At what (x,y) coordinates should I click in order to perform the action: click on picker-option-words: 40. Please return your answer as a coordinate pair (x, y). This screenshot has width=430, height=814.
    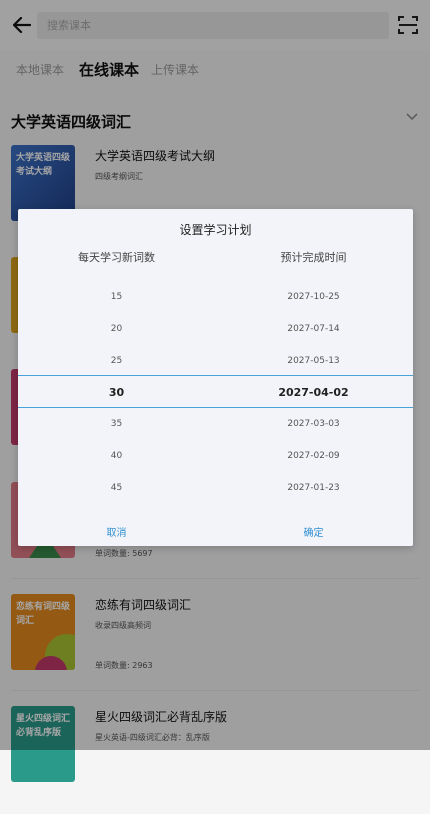
    Looking at the image, I should click on (116, 456).